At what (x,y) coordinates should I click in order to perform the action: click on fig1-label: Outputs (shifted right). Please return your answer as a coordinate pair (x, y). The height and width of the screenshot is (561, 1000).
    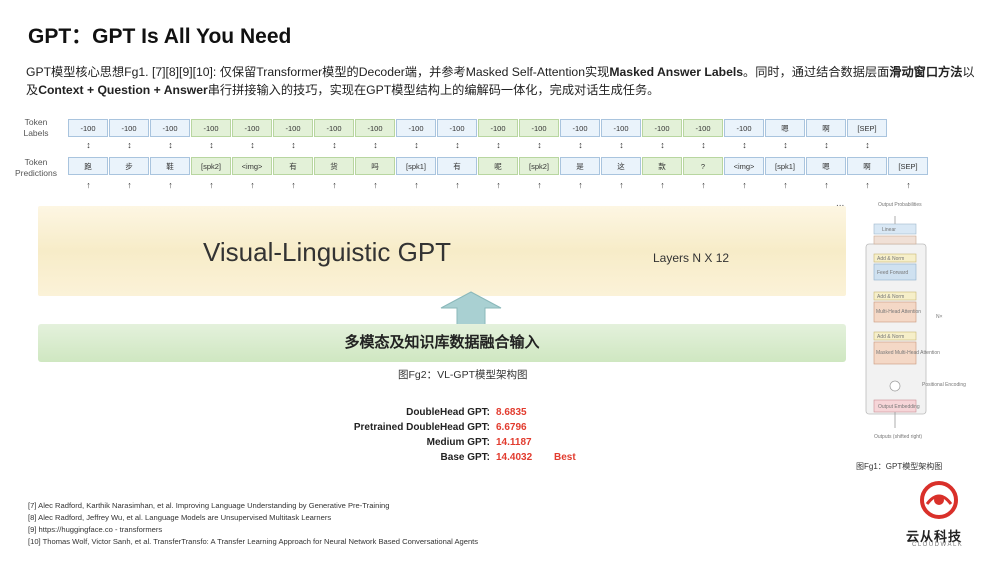
    Looking at the image, I should click on (898, 437).